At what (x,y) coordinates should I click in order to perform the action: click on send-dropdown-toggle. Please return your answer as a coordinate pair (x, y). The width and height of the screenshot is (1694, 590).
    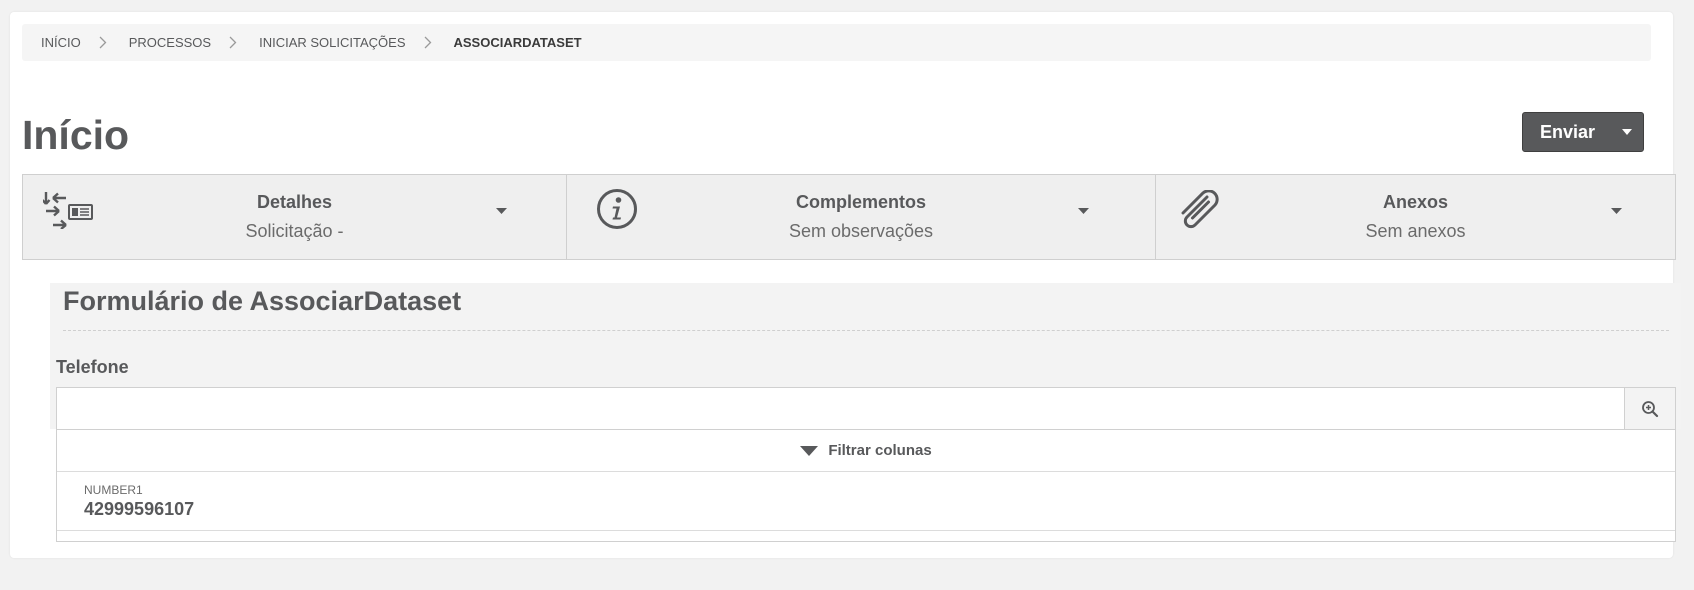
    Looking at the image, I should click on (1626, 132).